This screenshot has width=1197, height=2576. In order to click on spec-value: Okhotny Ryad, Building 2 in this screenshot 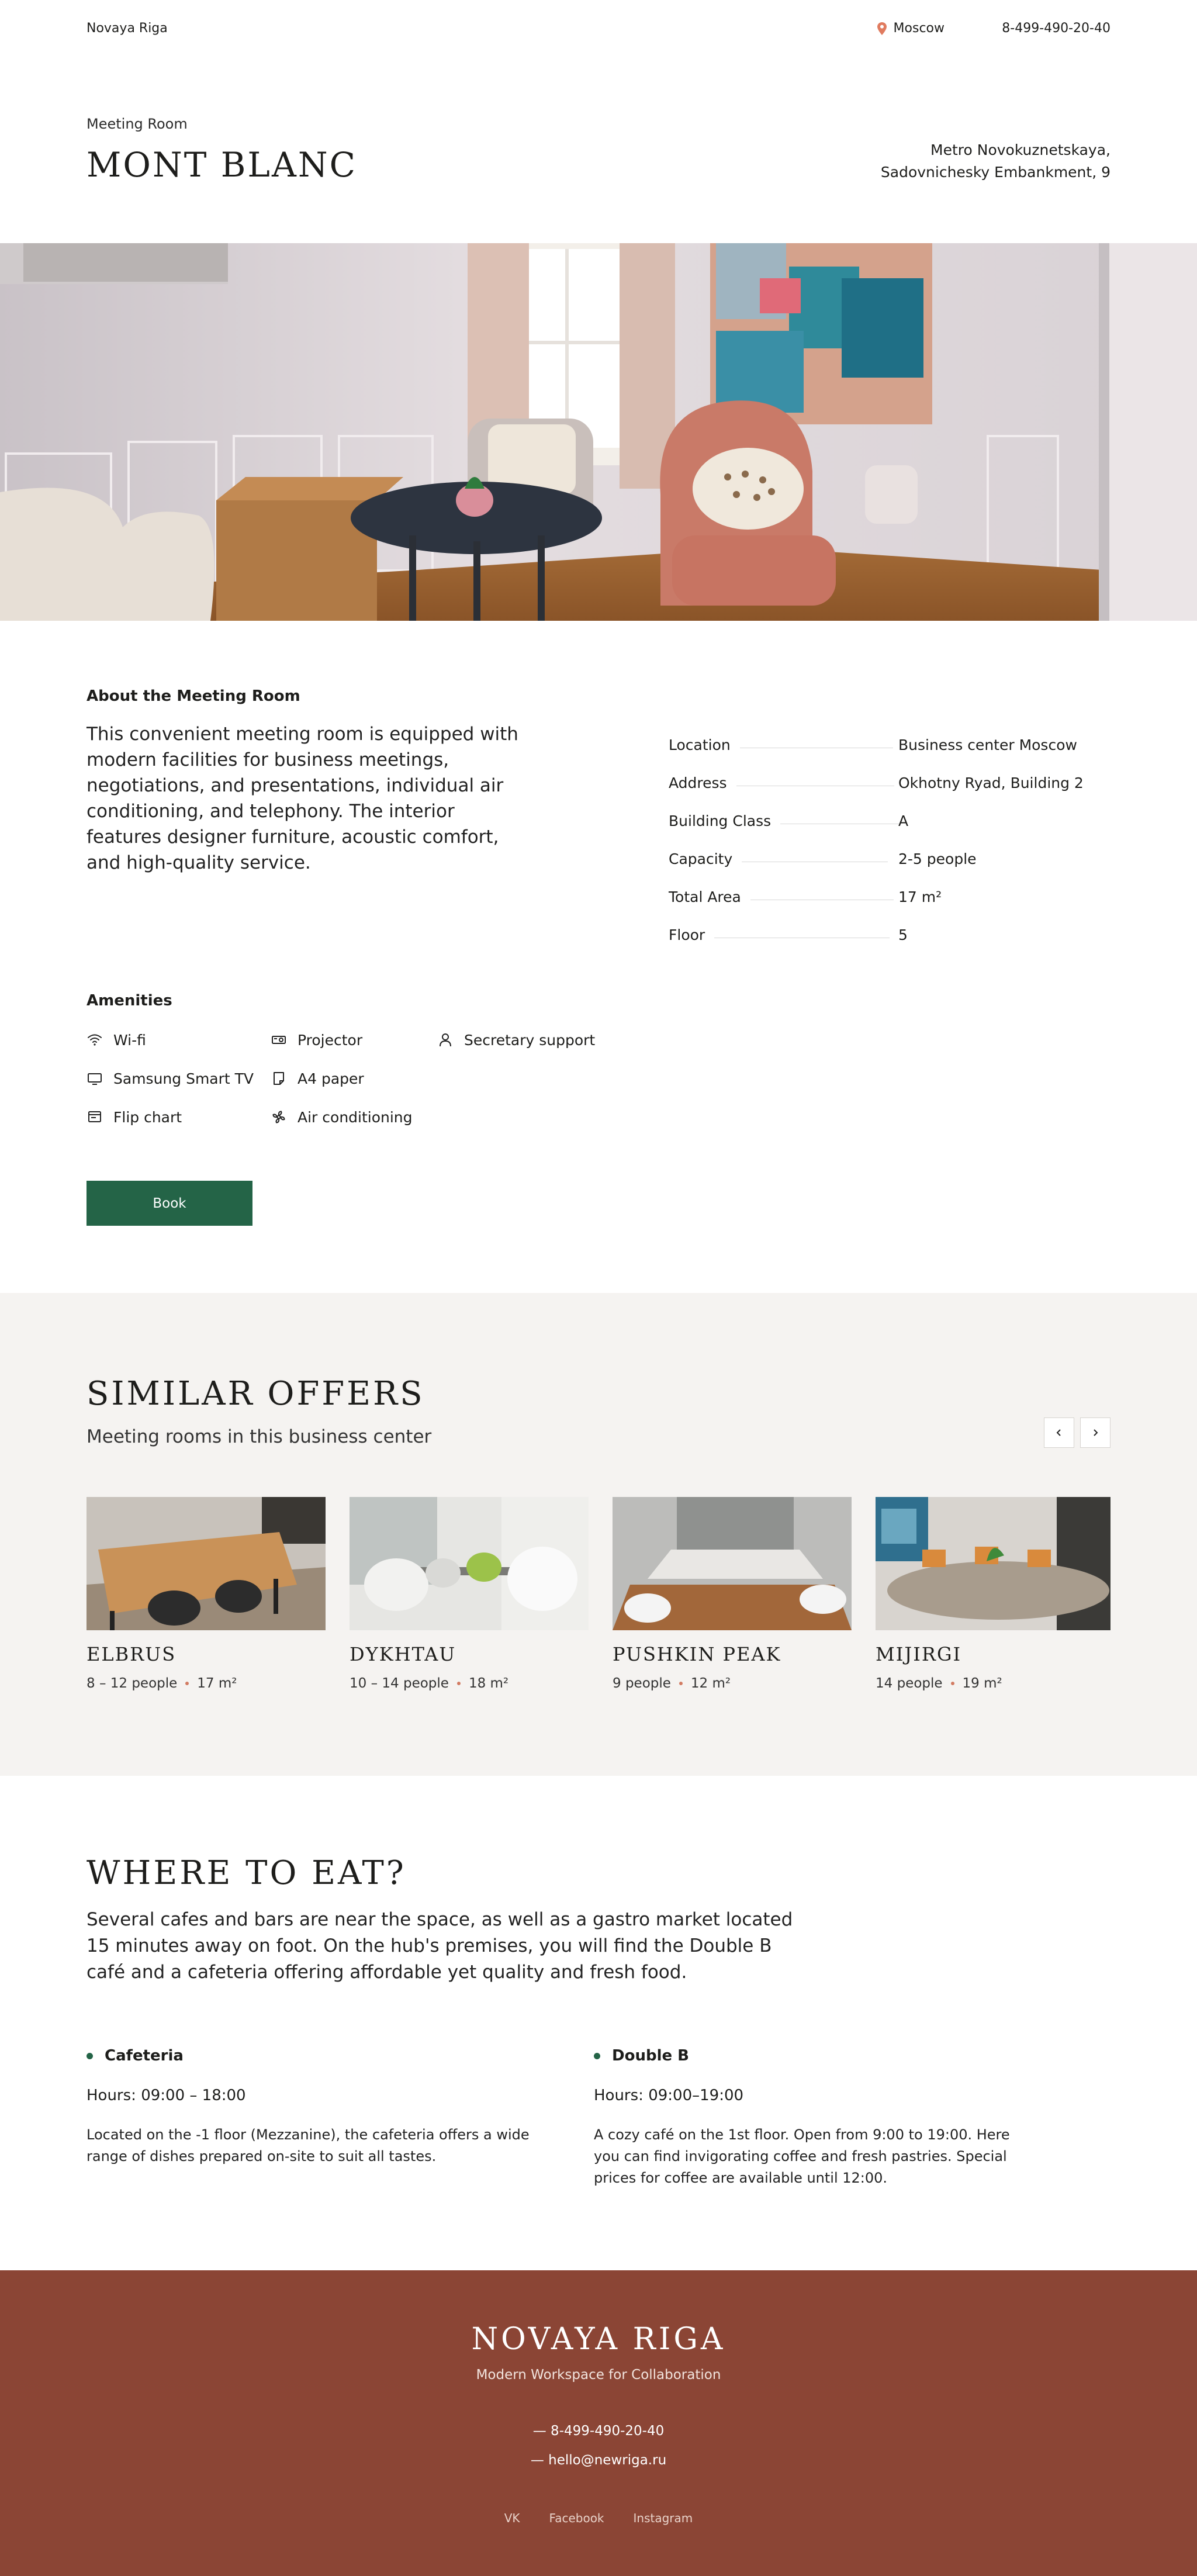, I will do `click(991, 782)`.